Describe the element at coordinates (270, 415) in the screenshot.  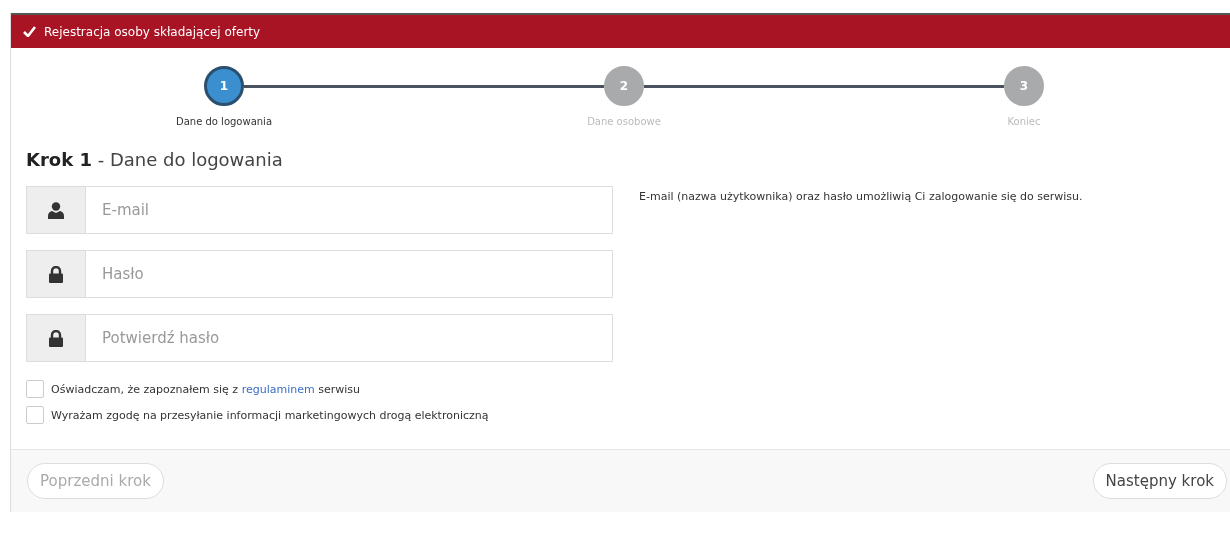
I see `consent-text: Wyrażam zgodę na przesyłanie informacji marketingowych drogą elektroniczną` at that location.